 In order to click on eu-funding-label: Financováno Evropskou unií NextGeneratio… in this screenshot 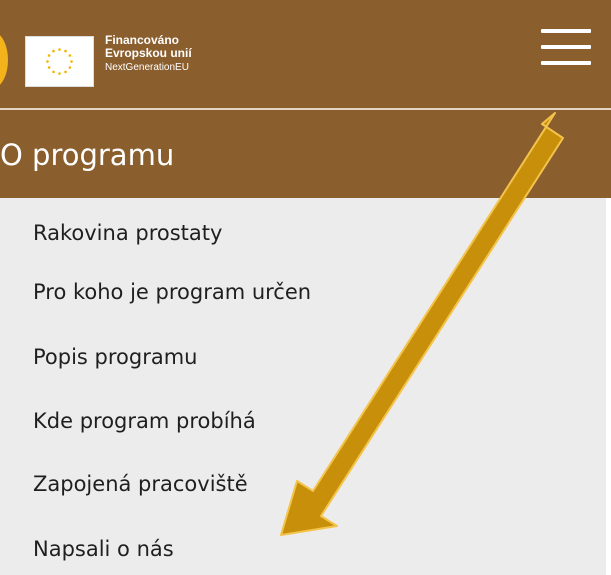, I will do `click(148, 54)`.